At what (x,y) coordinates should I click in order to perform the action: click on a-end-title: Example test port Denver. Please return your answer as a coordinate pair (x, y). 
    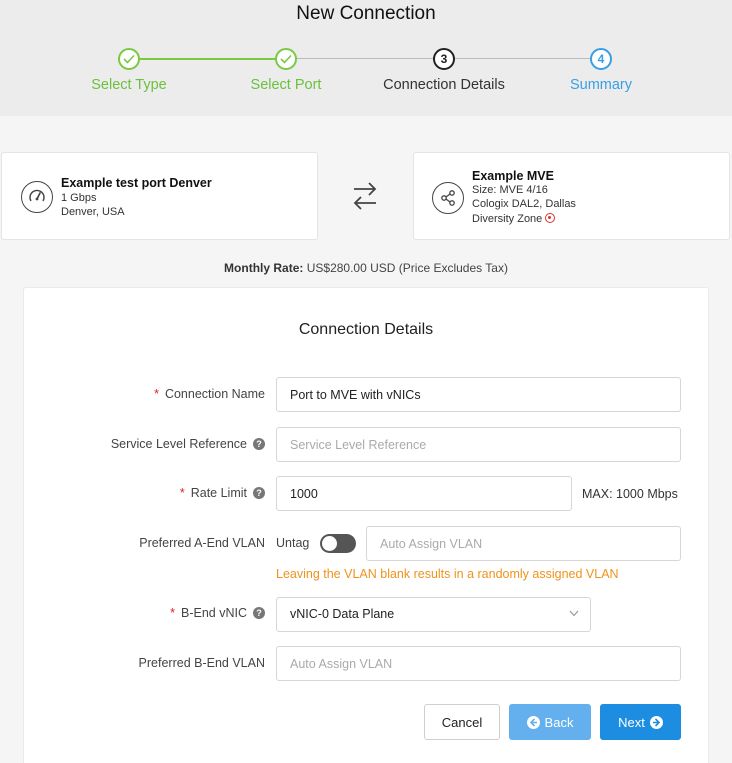
    Looking at the image, I should click on (136, 183).